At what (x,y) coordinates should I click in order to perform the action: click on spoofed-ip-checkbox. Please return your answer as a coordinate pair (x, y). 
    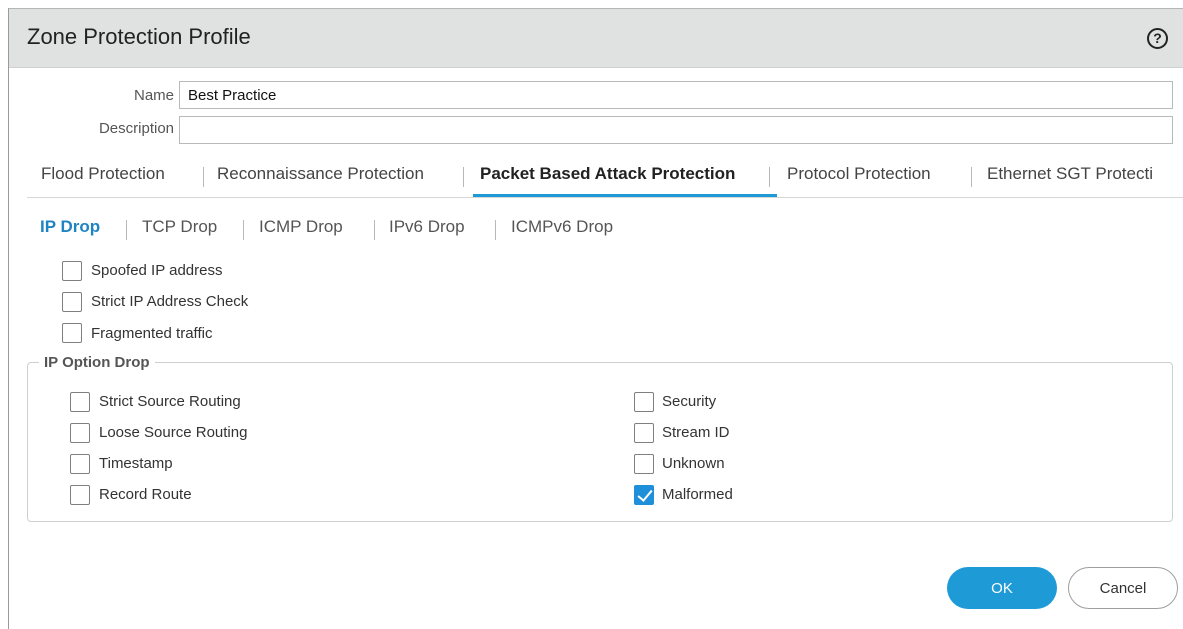
    Looking at the image, I should click on (72, 271).